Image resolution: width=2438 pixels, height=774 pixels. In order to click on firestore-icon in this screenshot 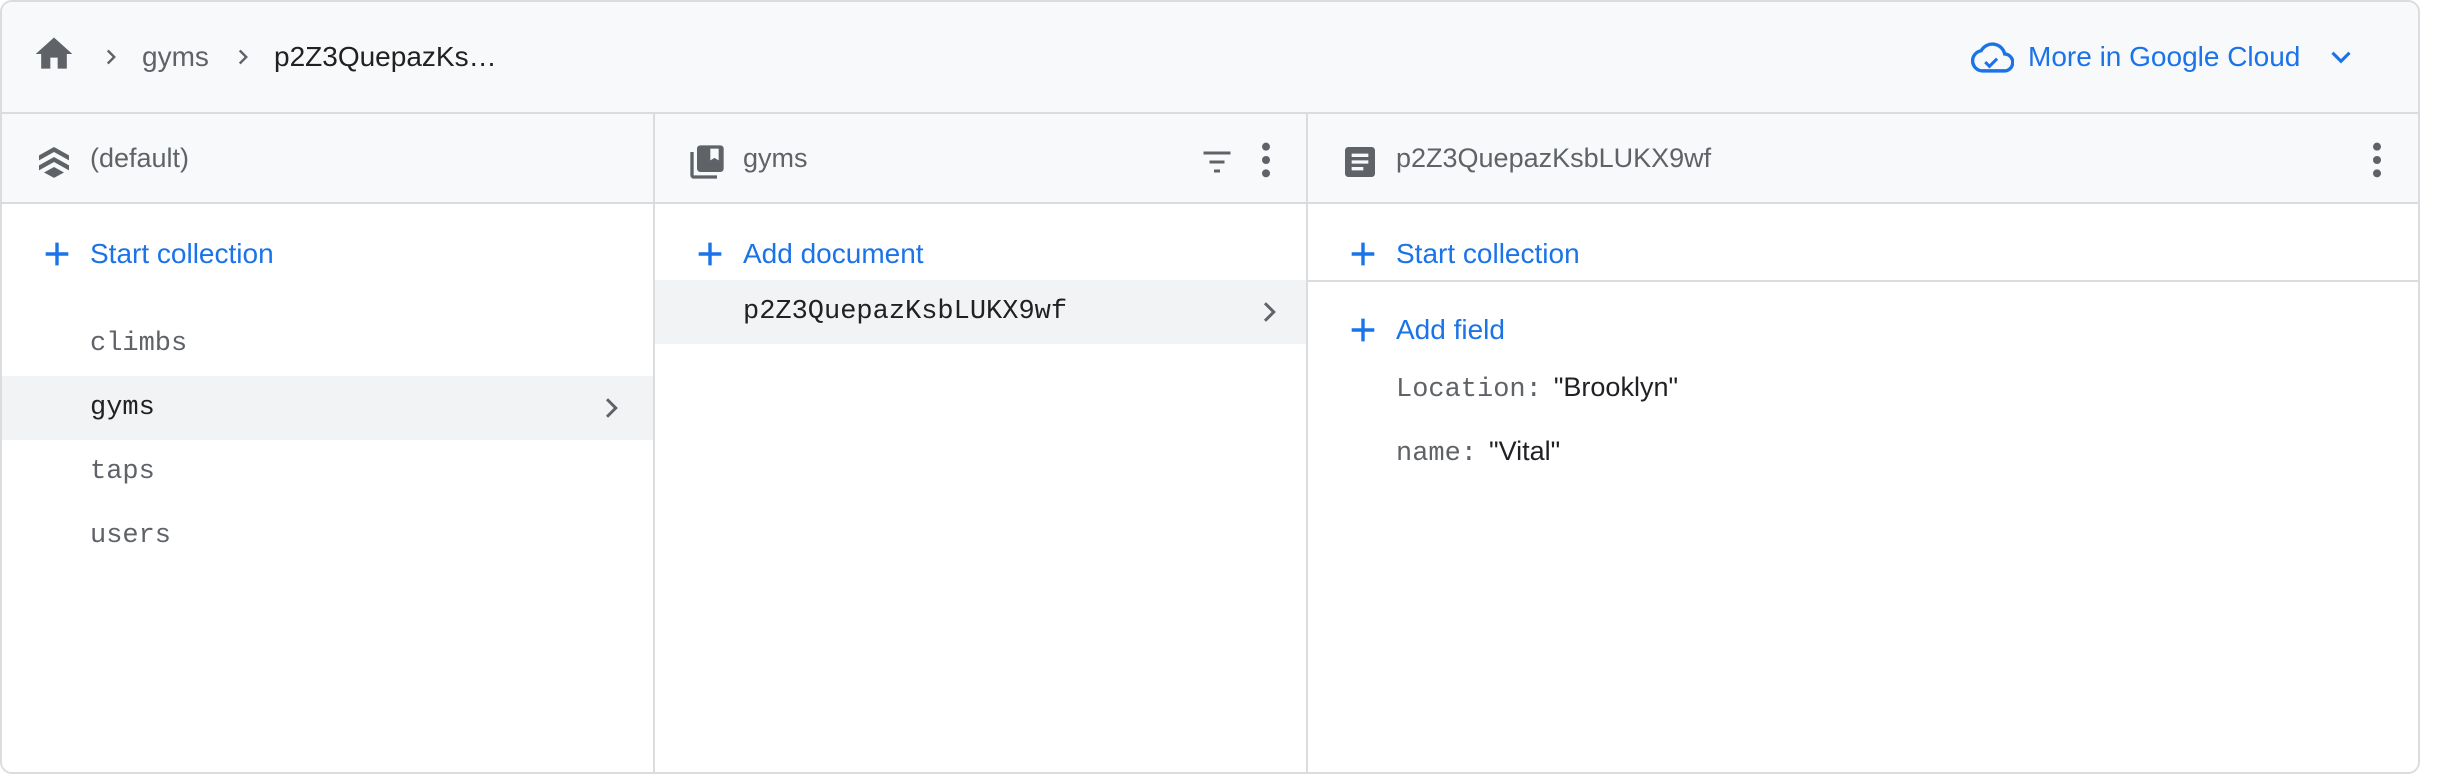, I will do `click(54, 162)`.